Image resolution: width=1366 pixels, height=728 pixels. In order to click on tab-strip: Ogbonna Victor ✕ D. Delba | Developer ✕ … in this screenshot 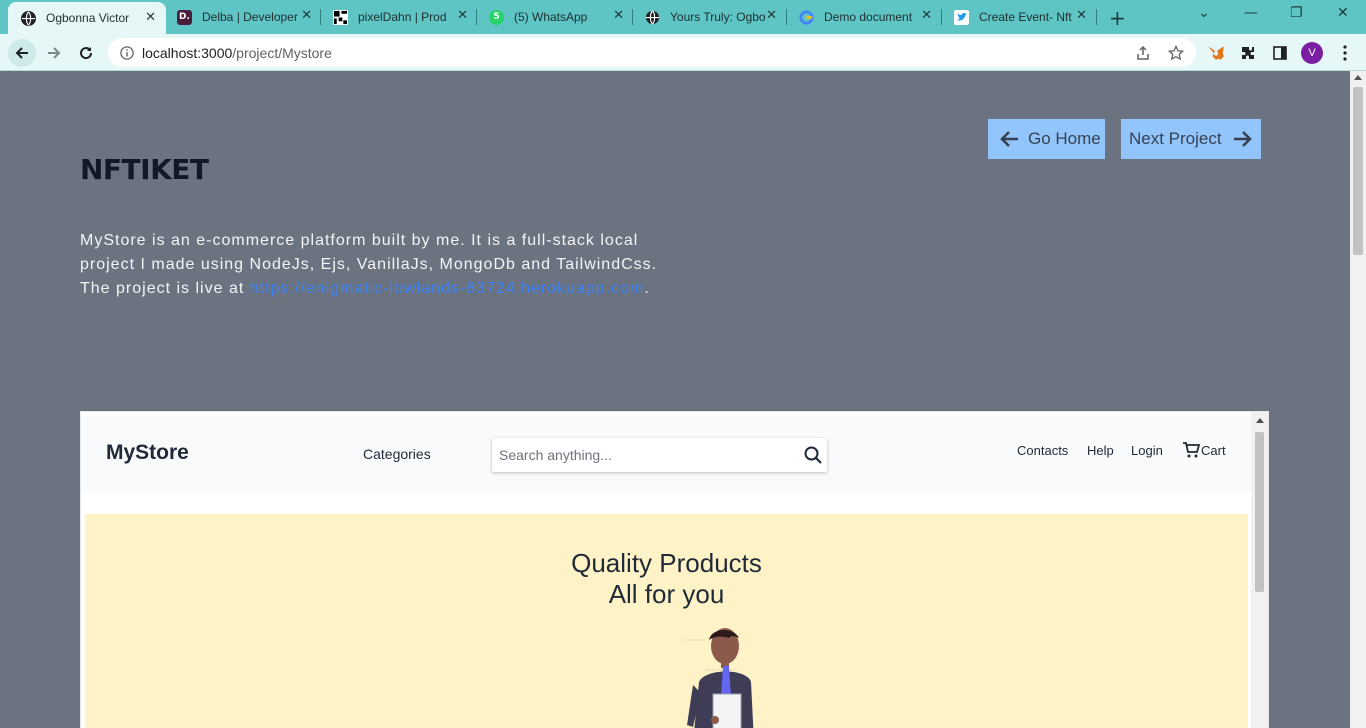, I will do `click(683, 17)`.